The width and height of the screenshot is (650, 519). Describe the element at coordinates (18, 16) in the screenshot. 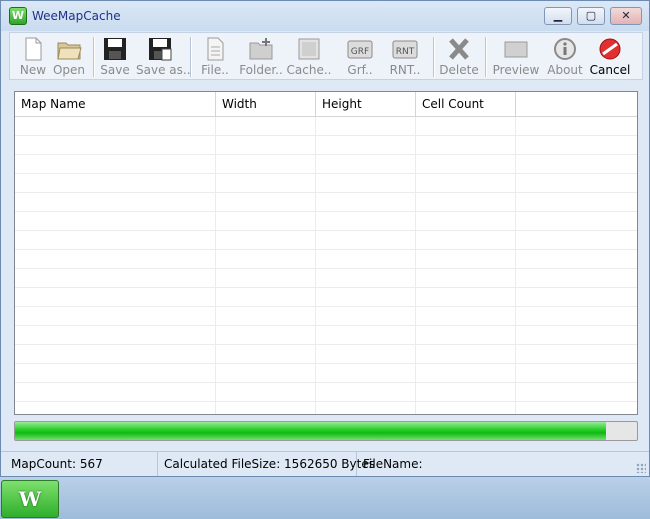

I see `app-icon: W` at that location.